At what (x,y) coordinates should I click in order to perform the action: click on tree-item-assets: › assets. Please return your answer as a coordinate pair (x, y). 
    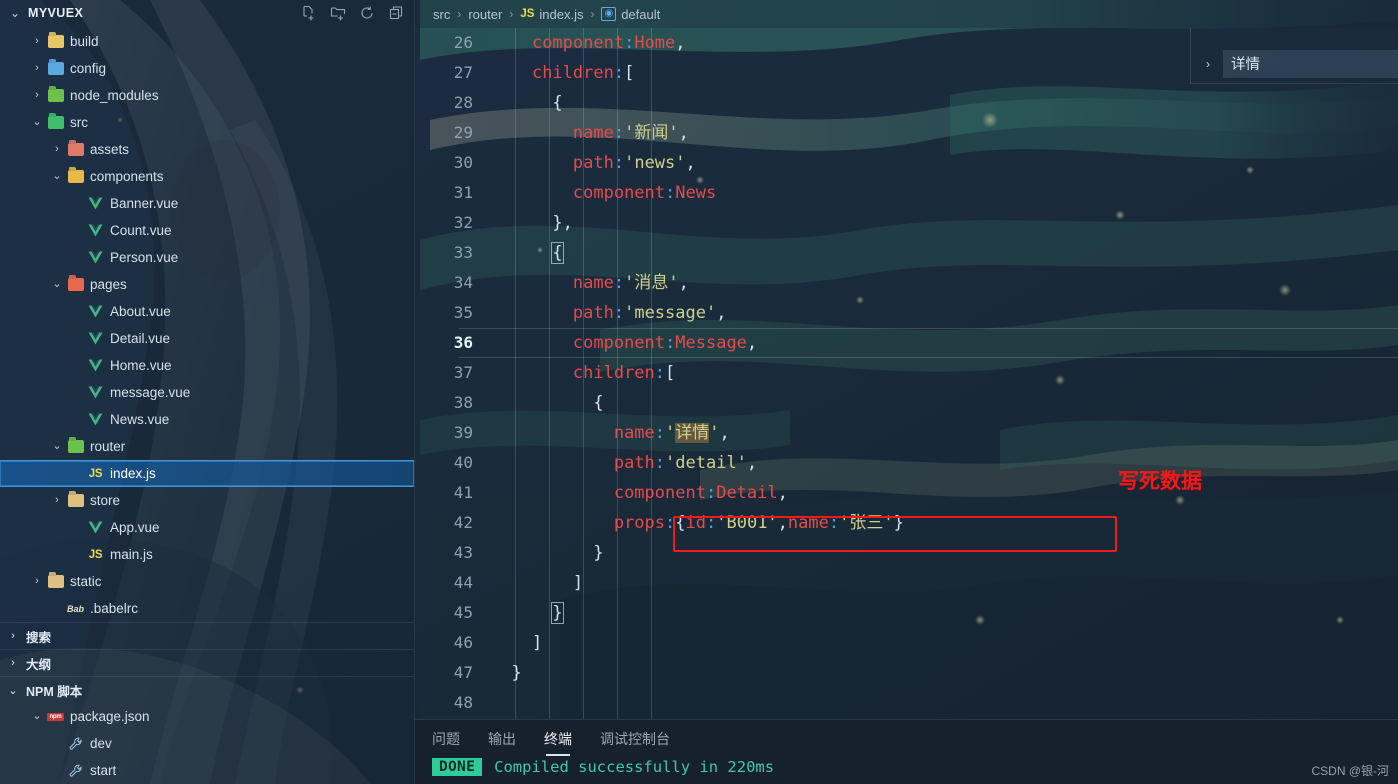
    Looking at the image, I should click on (207, 149).